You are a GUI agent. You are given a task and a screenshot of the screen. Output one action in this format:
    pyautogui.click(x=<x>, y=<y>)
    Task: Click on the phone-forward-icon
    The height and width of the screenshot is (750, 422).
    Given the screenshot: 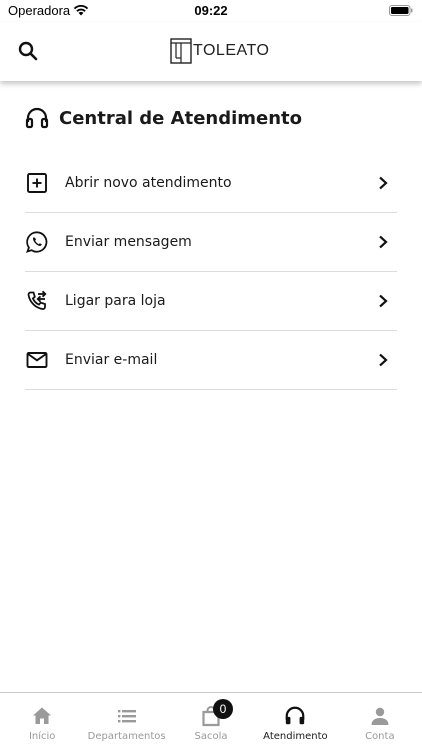 What is the action you would take?
    pyautogui.click(x=37, y=301)
    